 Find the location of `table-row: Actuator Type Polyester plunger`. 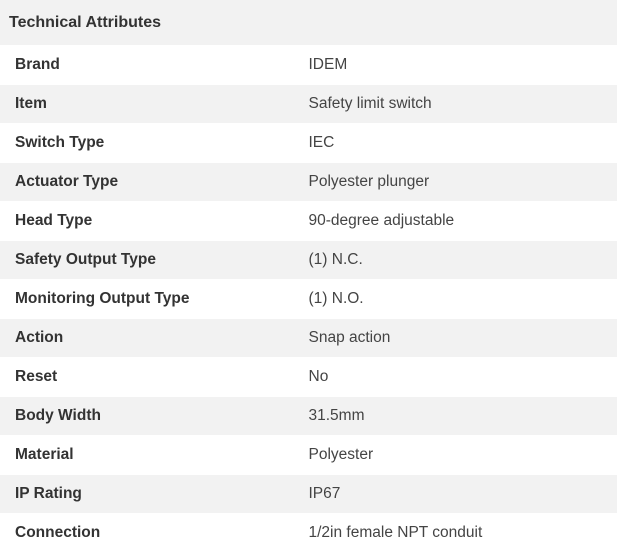

table-row: Actuator Type Polyester plunger is located at coordinates (308, 182).